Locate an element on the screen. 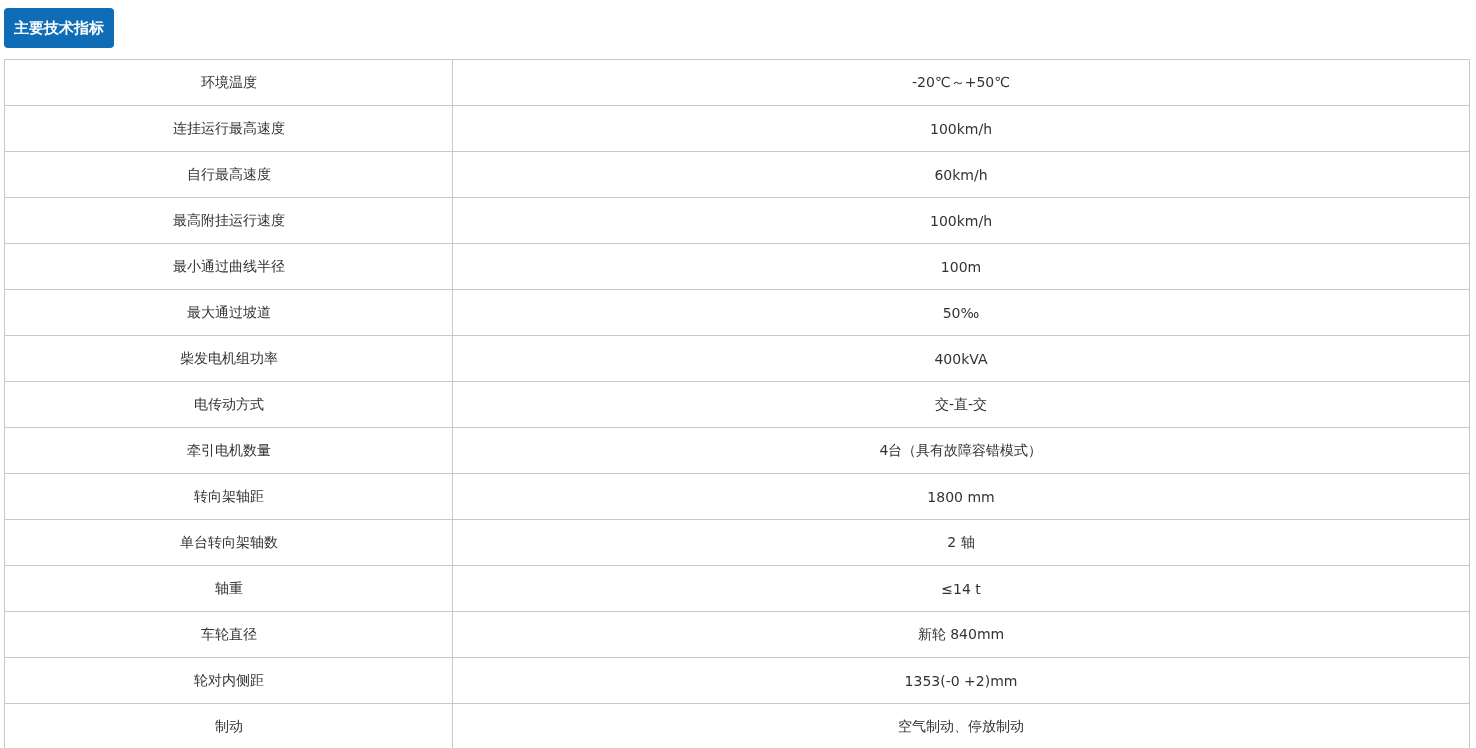 The image size is (1476, 748). table-cell: 新轮 840mm is located at coordinates (961, 634).